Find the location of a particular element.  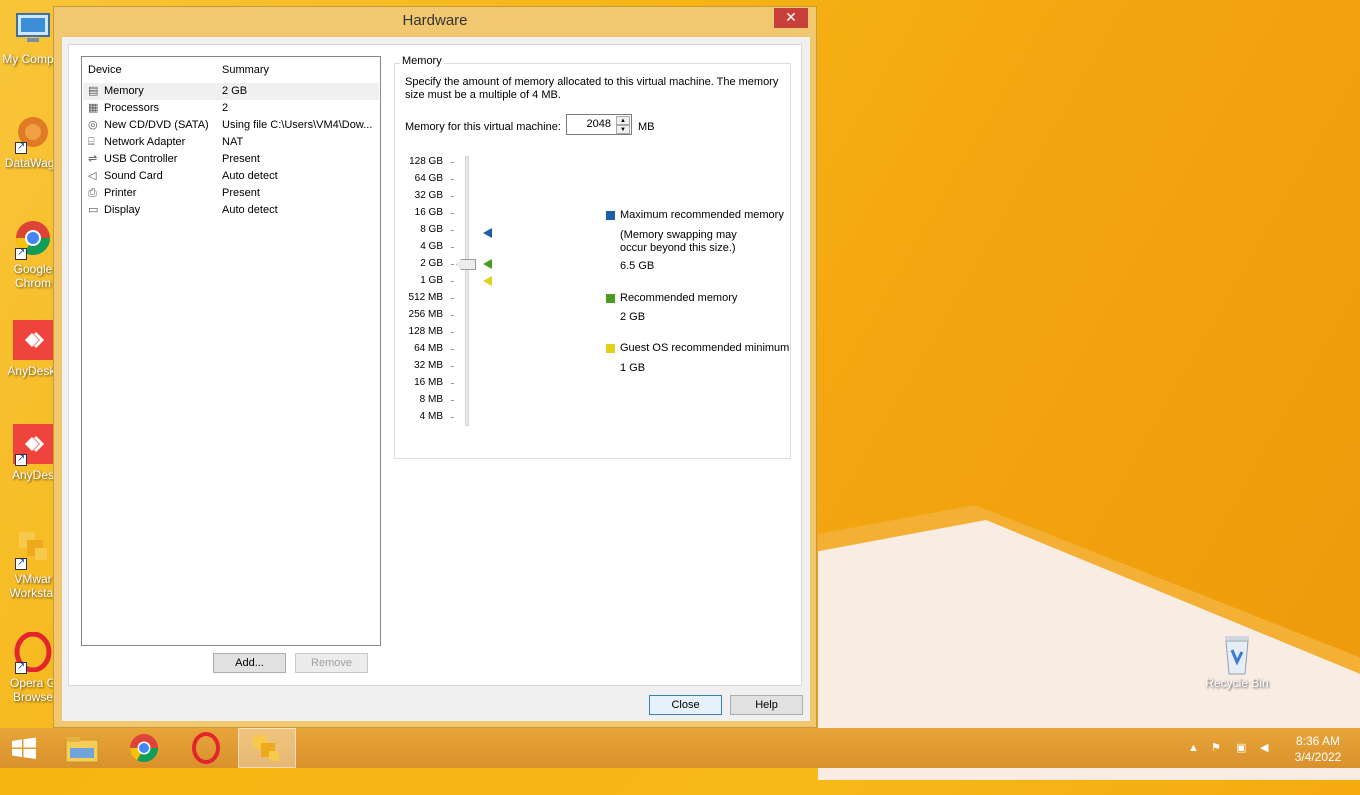

max-recommended-value: 6.5 GB is located at coordinates (637, 266).